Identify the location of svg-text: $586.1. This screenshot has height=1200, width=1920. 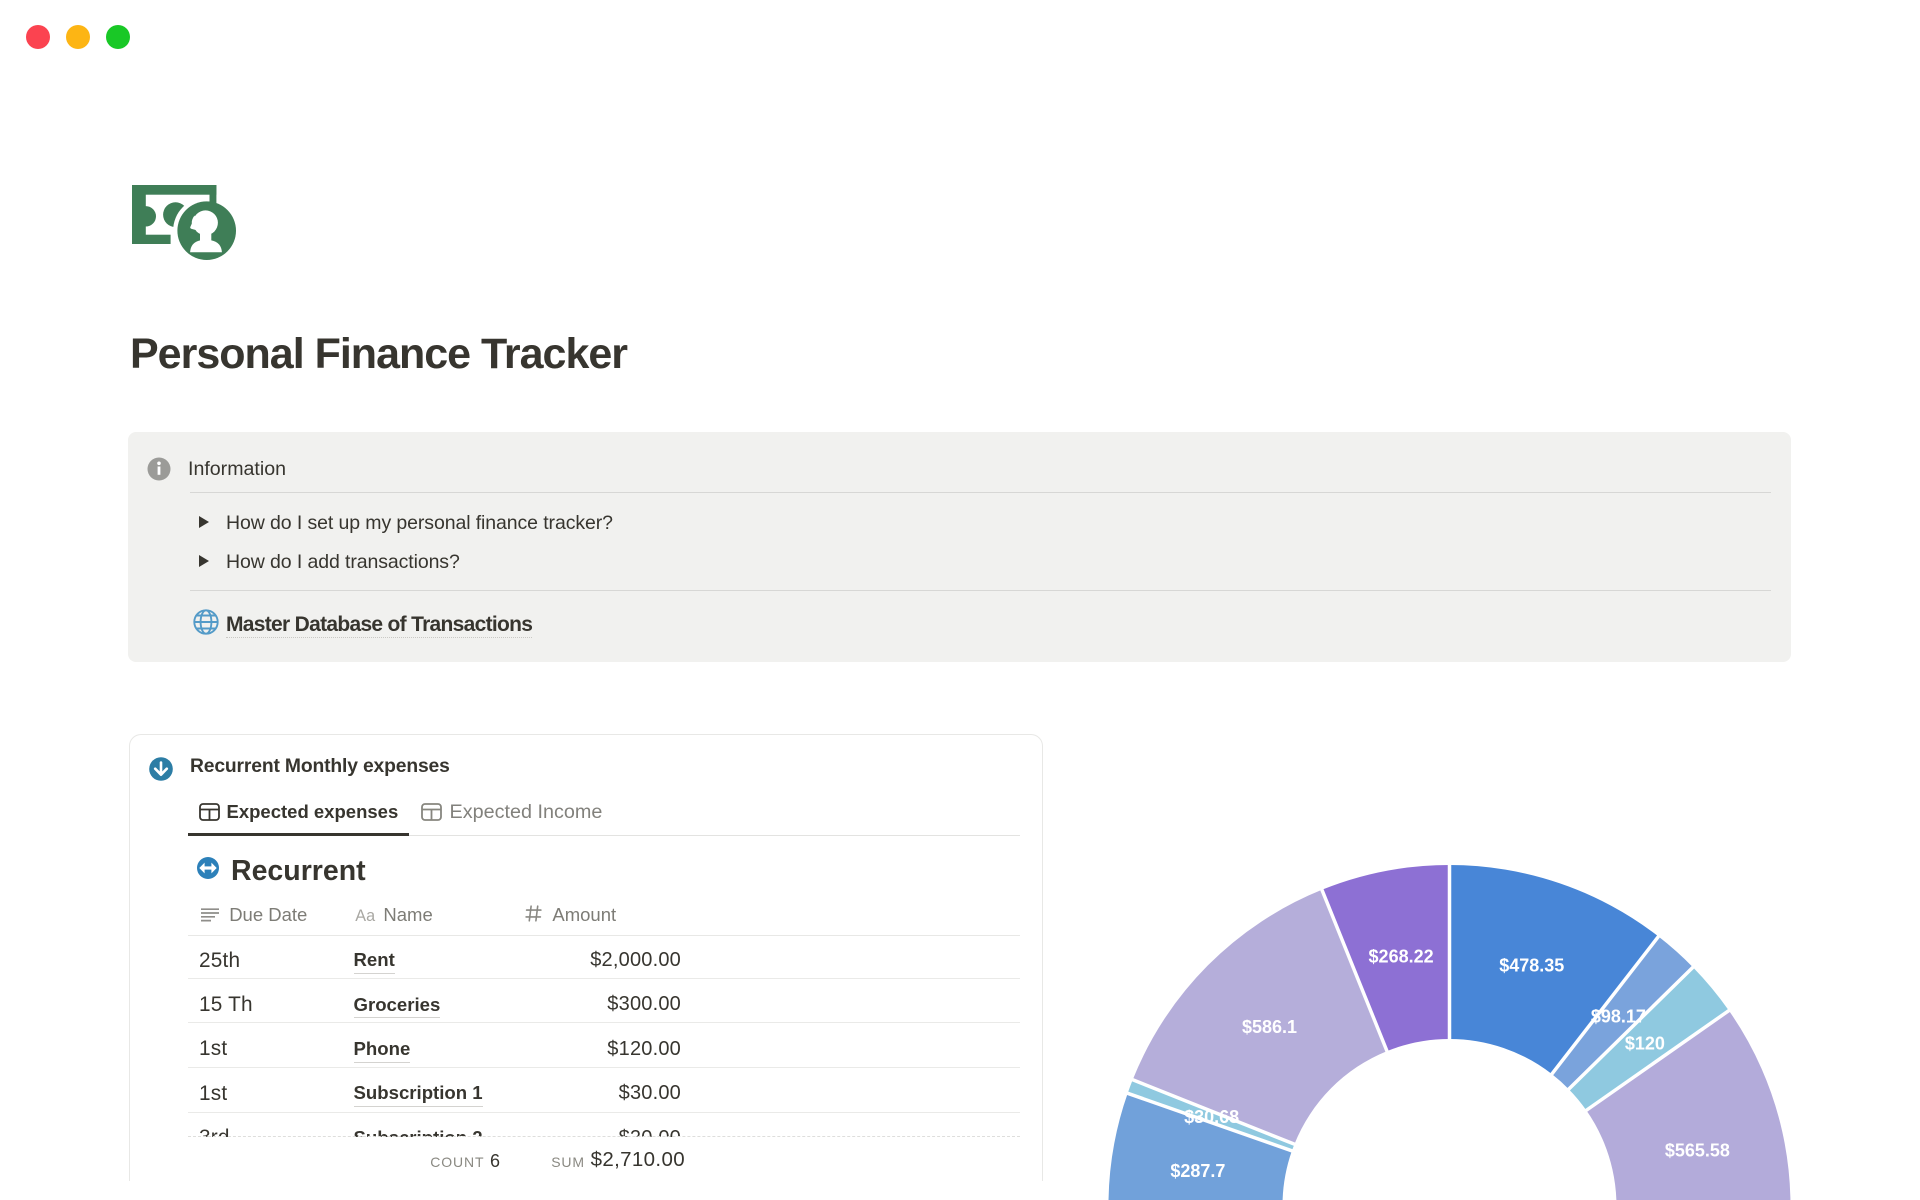
(1269, 1027).